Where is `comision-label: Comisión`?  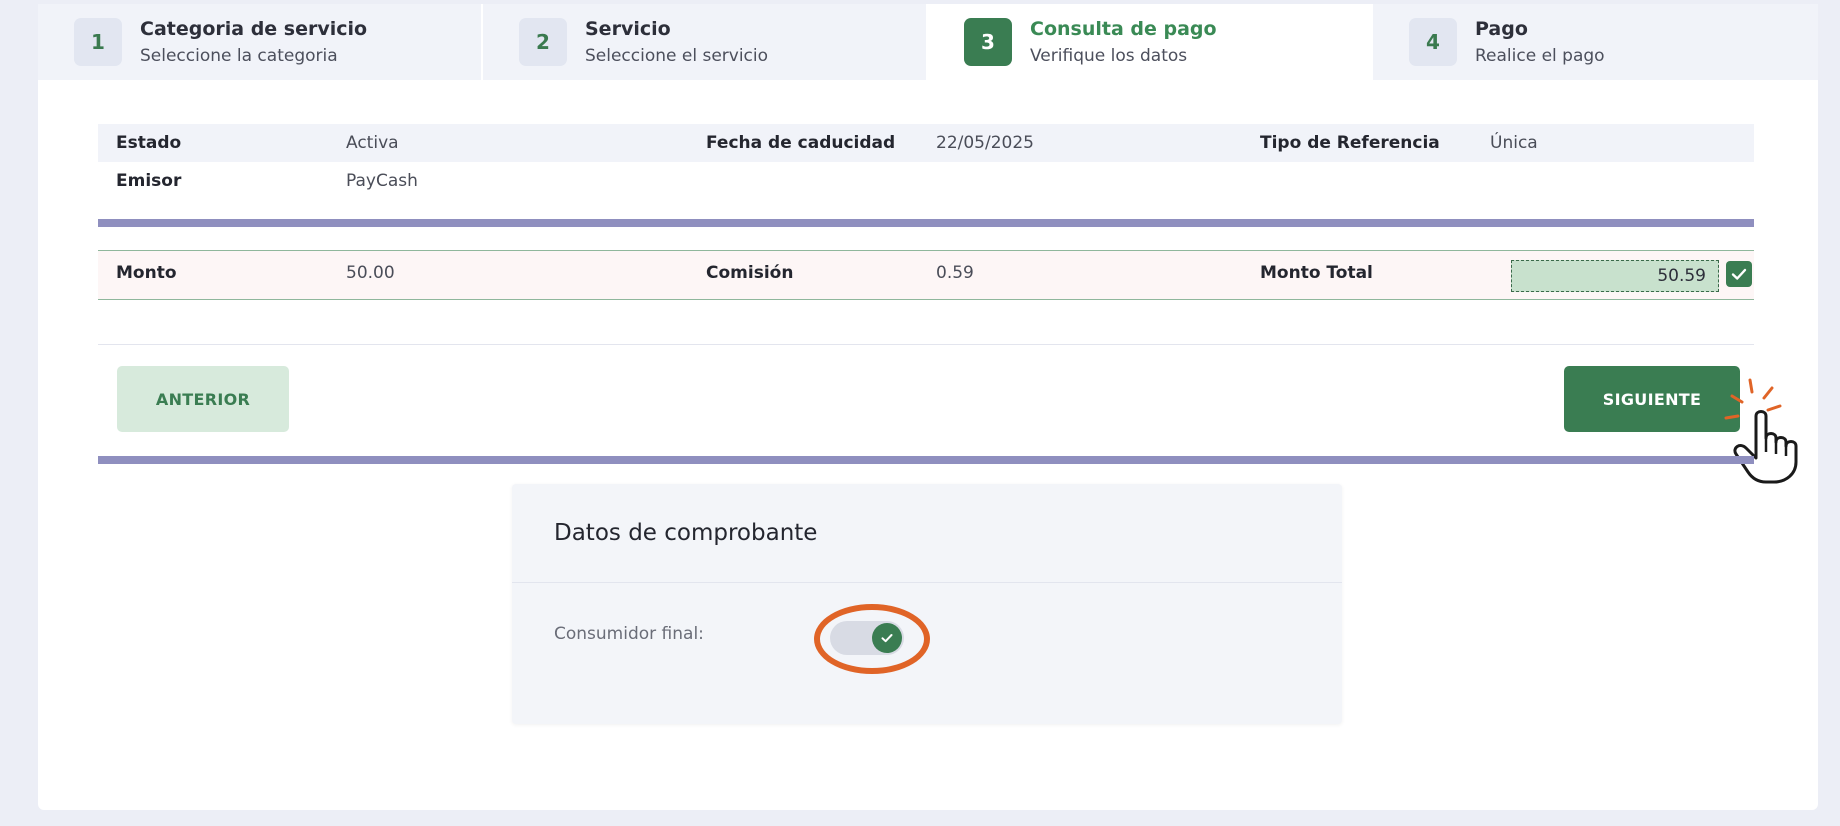 comision-label: Comisión is located at coordinates (750, 273).